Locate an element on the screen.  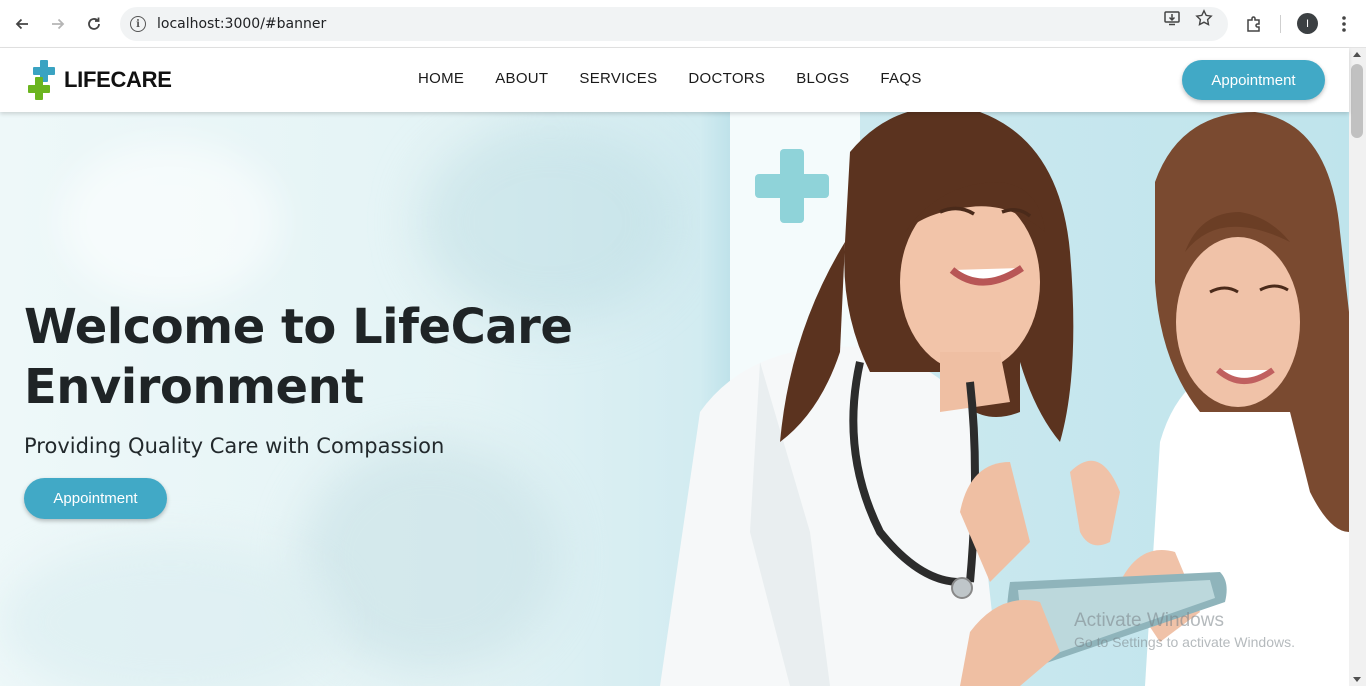
browser-toolbar: i localhost:3000/#banner I is located at coordinates (683, 24).